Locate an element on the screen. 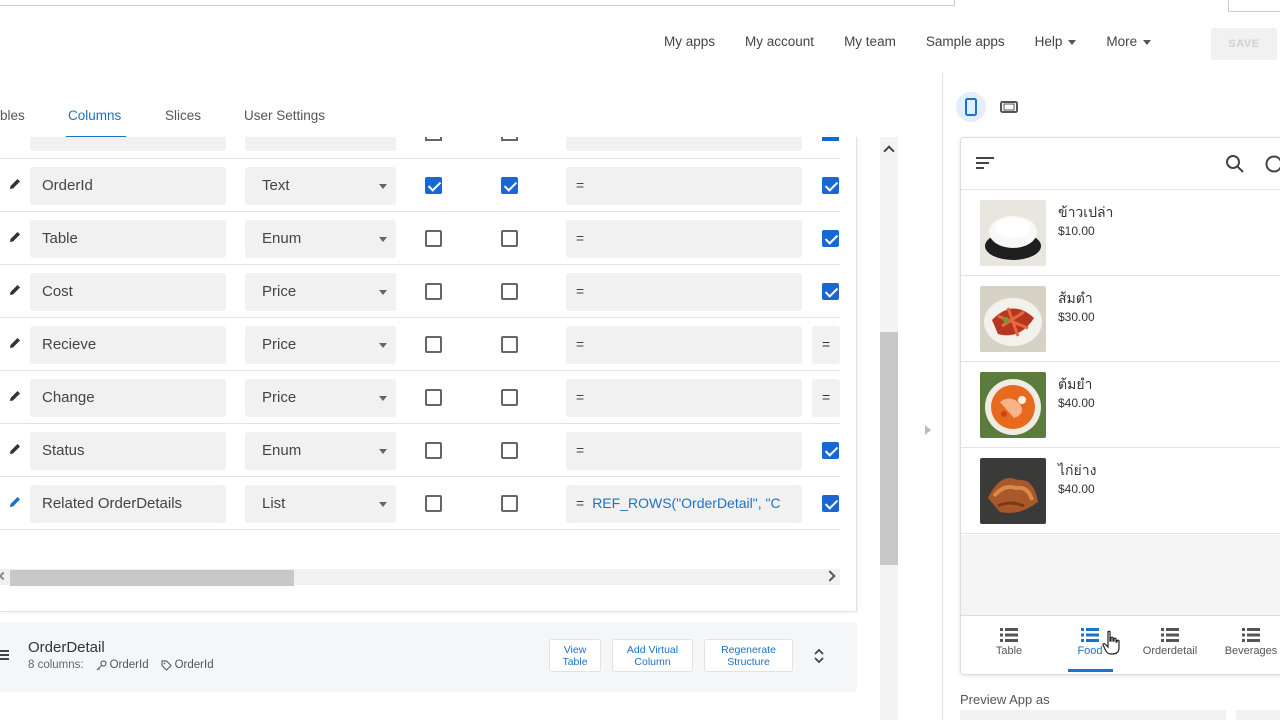  column-name-field: Recieve is located at coordinates (128, 345).